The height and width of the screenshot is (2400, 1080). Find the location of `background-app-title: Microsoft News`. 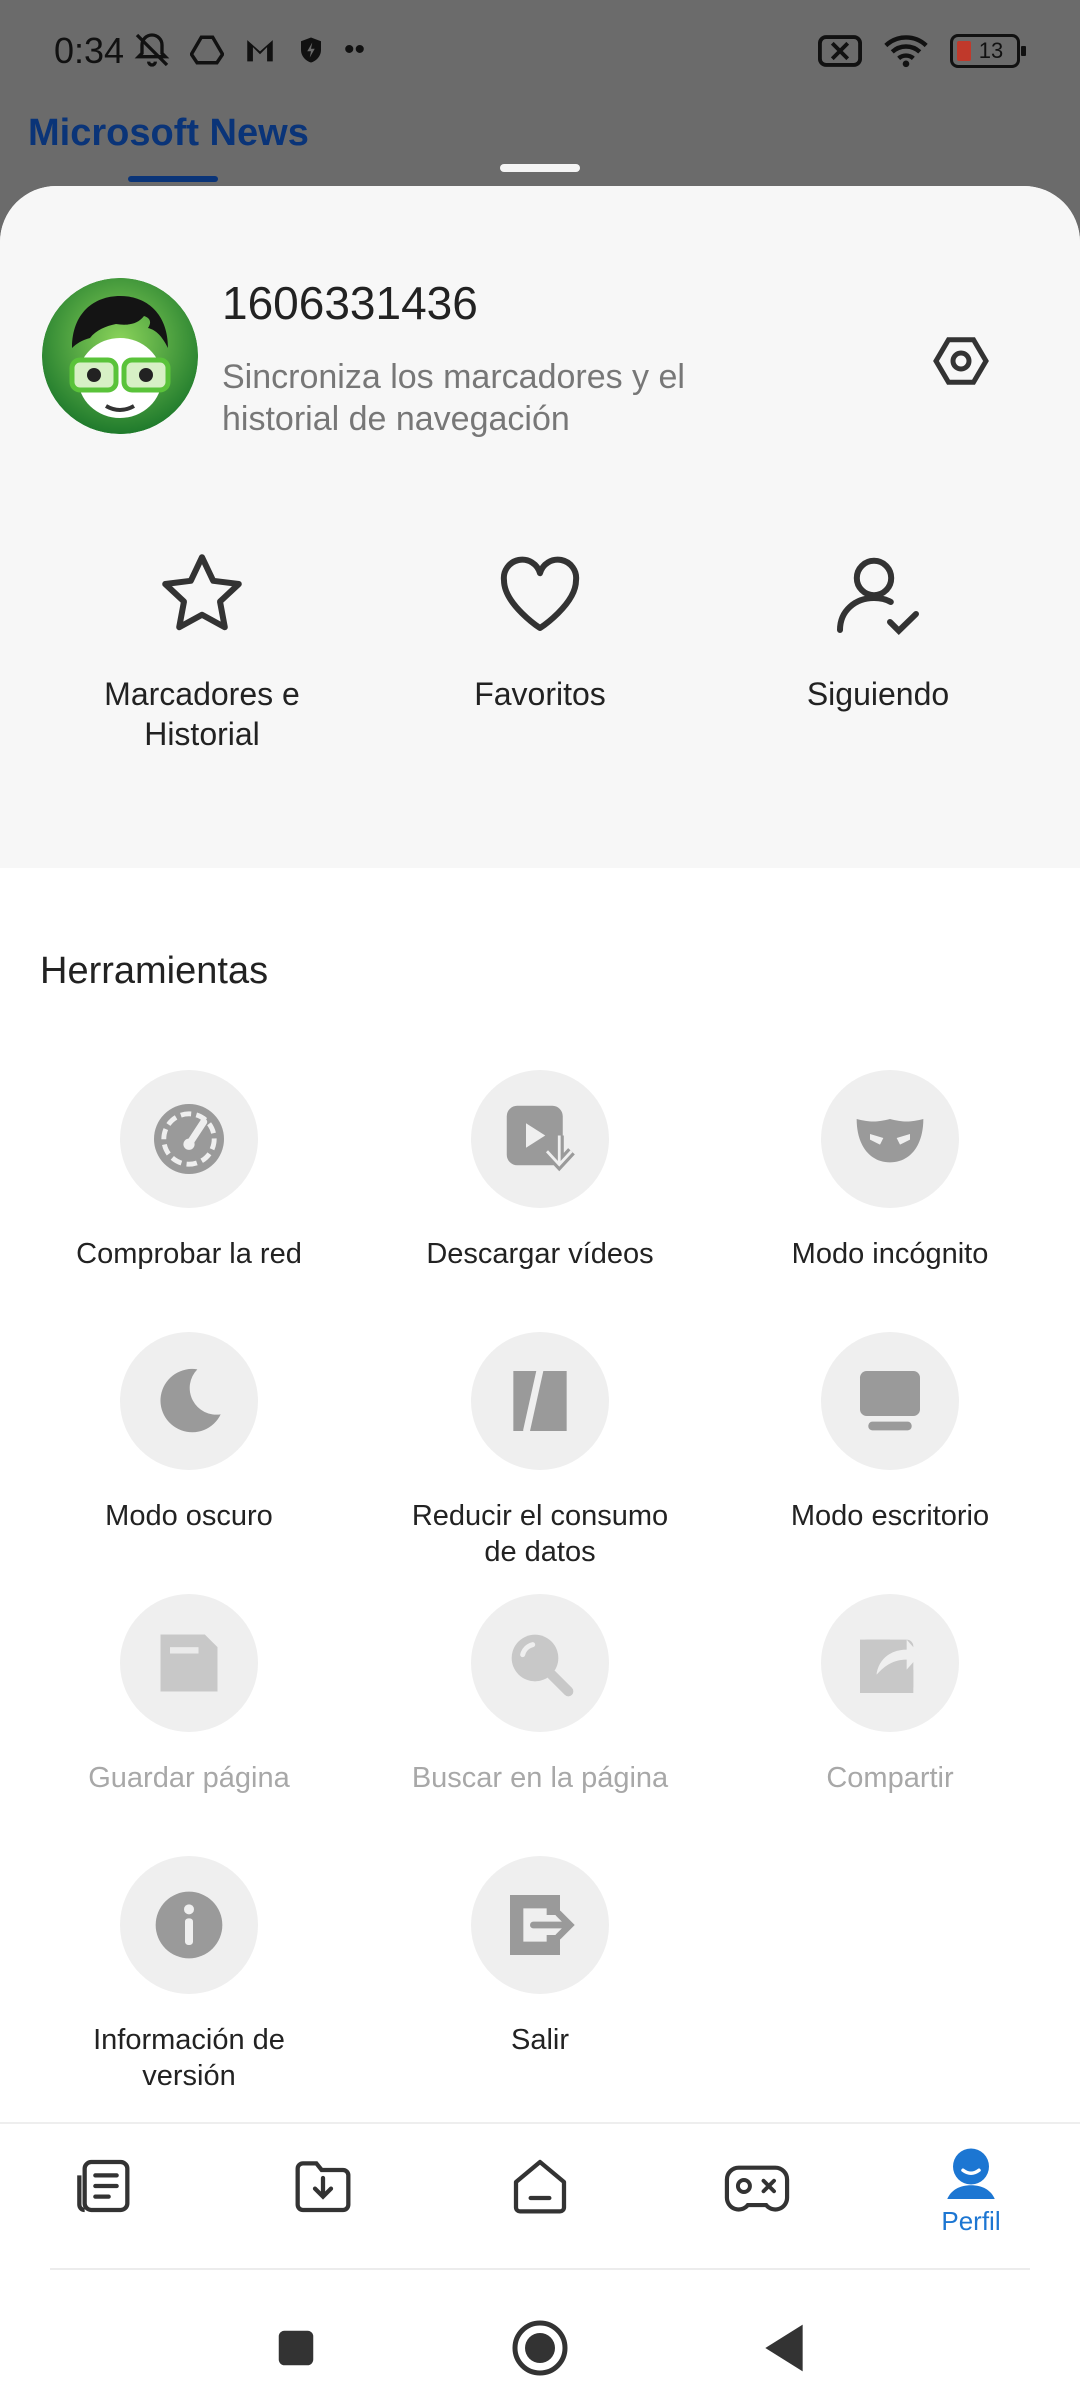

background-app-title: Microsoft News is located at coordinates (168, 133).